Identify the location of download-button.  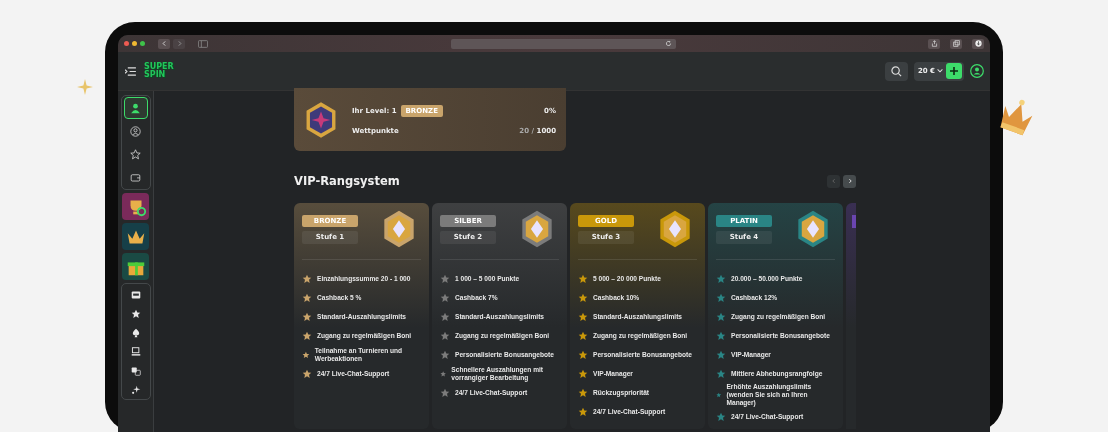
(978, 43).